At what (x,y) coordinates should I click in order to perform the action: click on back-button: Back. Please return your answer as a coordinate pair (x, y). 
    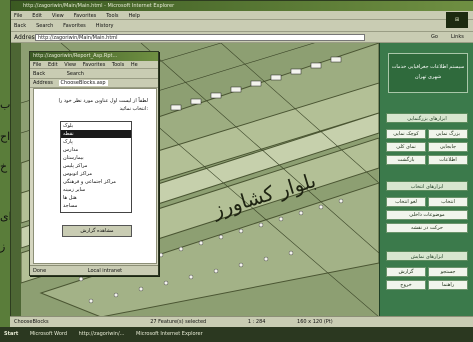
    Looking at the image, I should click on (20, 26).